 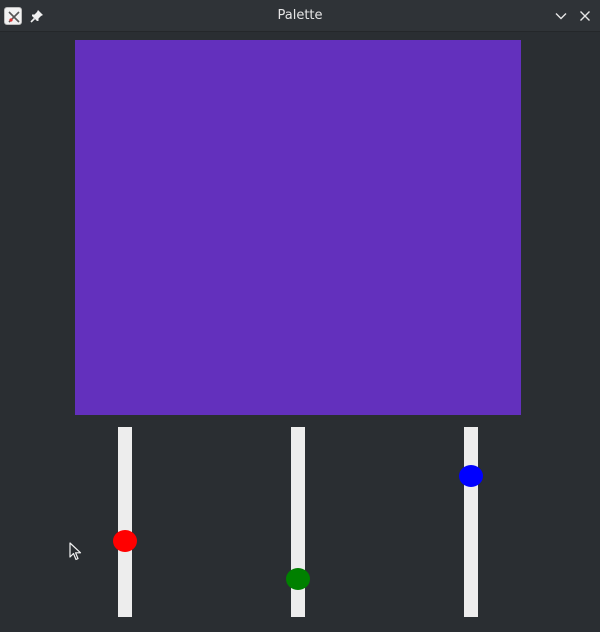 I want to click on palette-app-icon, so click(x=13, y=16).